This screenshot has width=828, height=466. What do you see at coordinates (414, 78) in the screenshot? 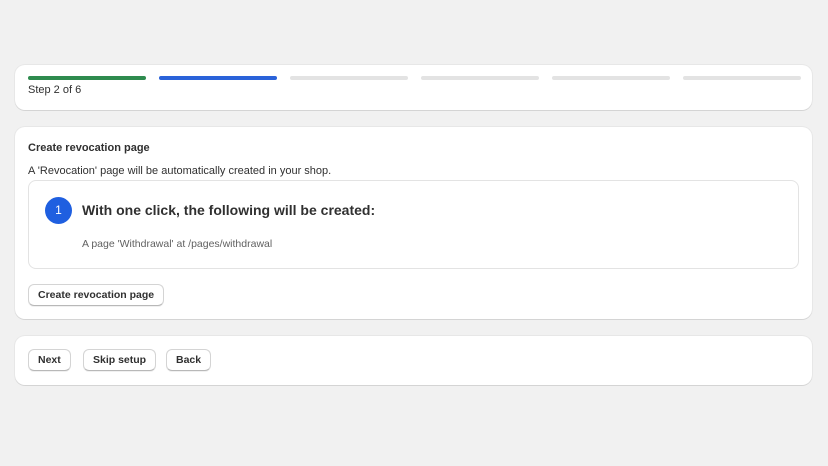
I see `progress-bar` at bounding box center [414, 78].